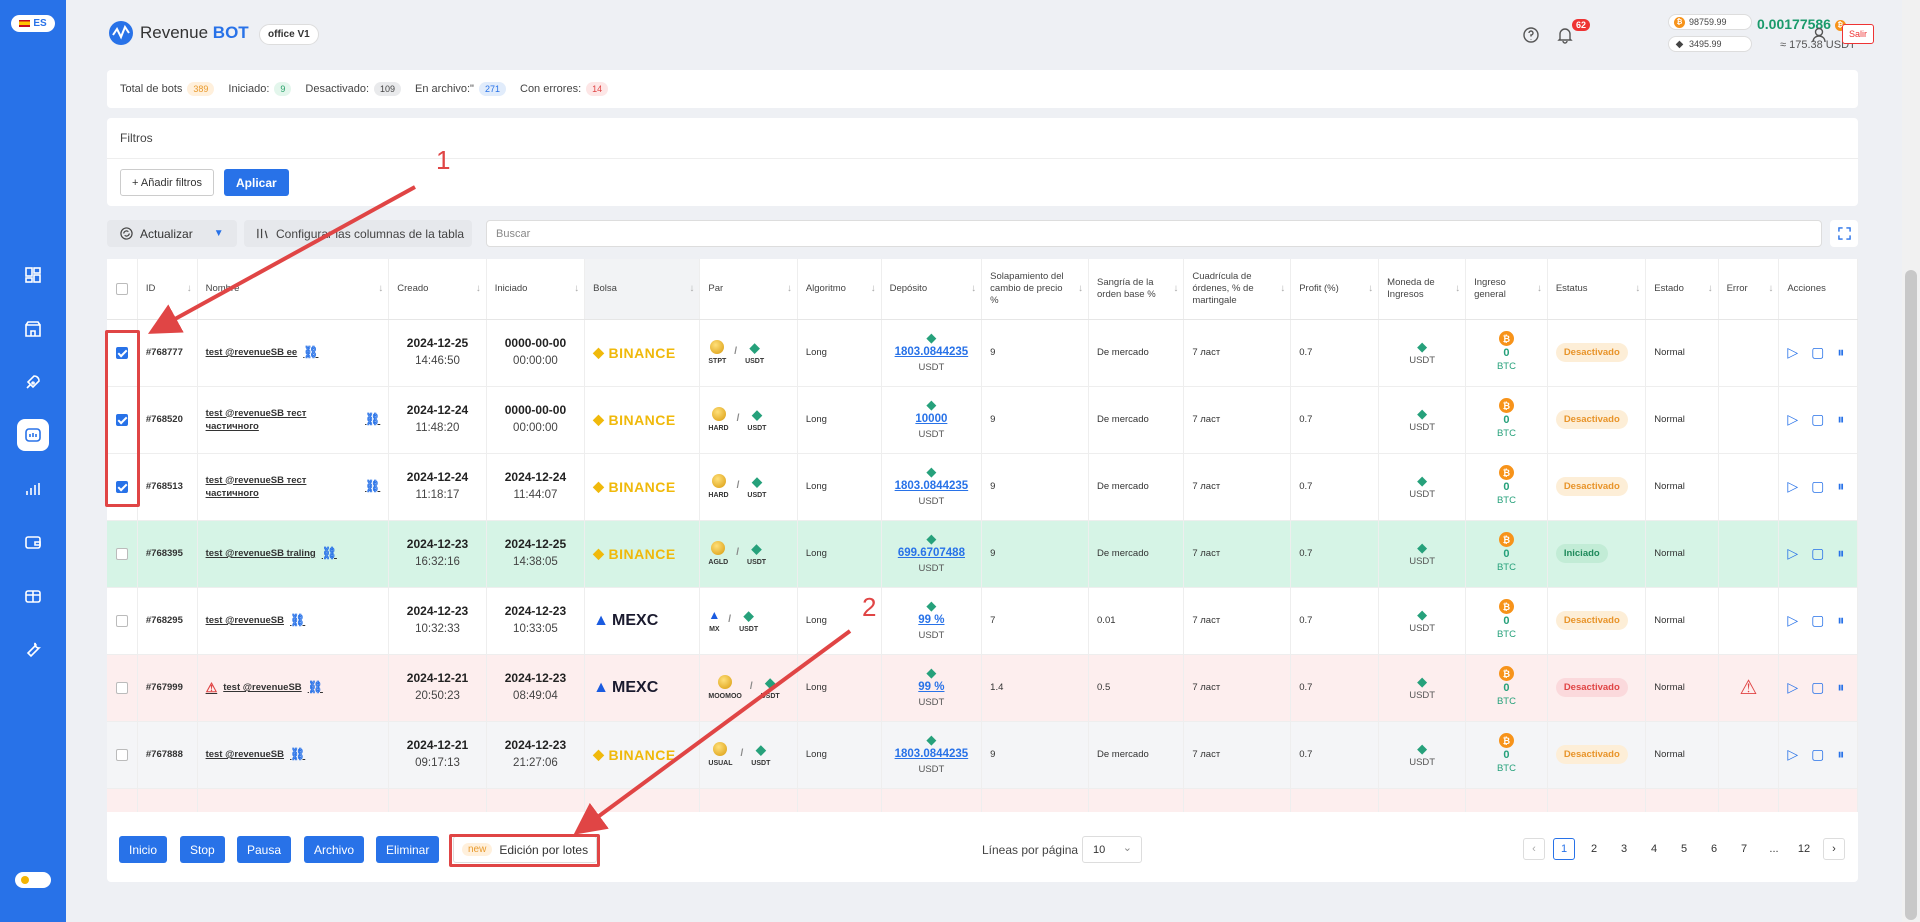  Describe the element at coordinates (1911, 595) in the screenshot. I see `scrollbar-thumb` at that location.